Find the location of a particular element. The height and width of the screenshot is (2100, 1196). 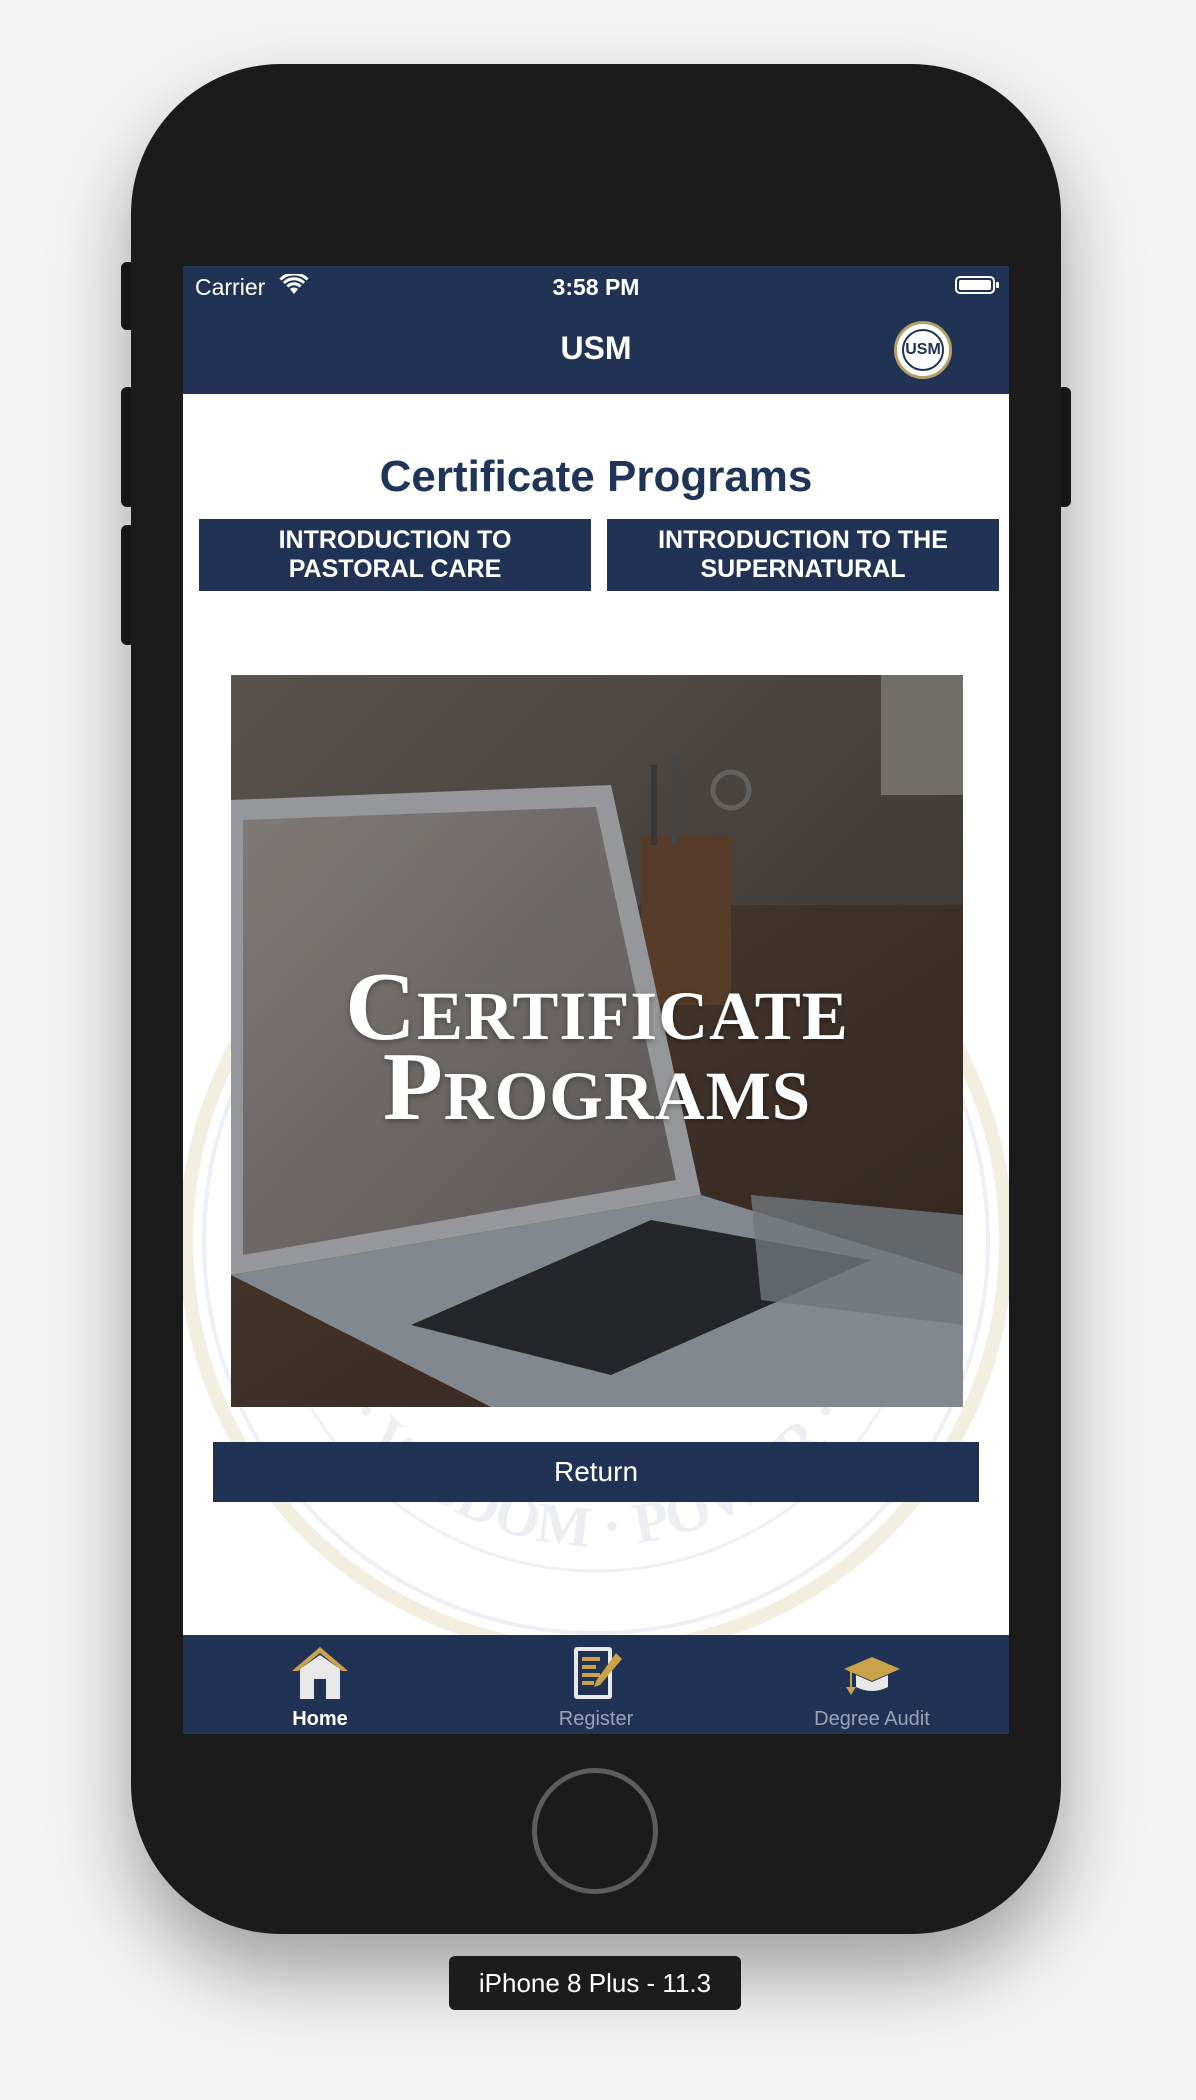

tab-register: Register is located at coordinates (596, 1684).